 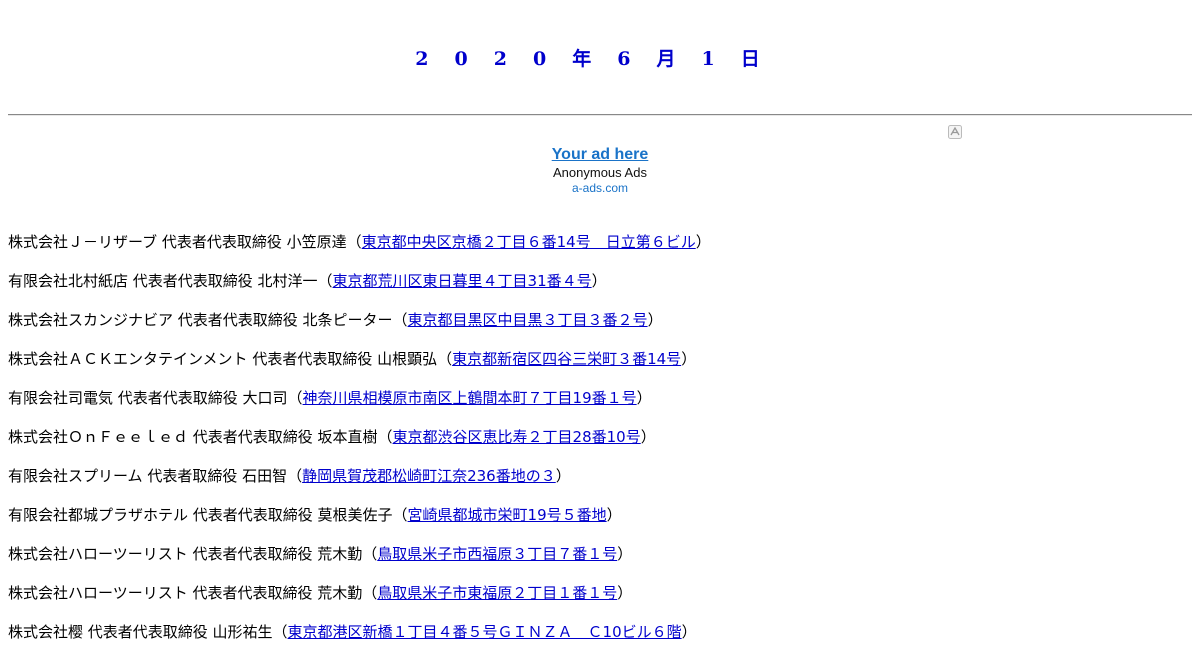 I want to click on ad-banner: Your ad here Anonymous Ads a-ads.com, so click(x=600, y=170).